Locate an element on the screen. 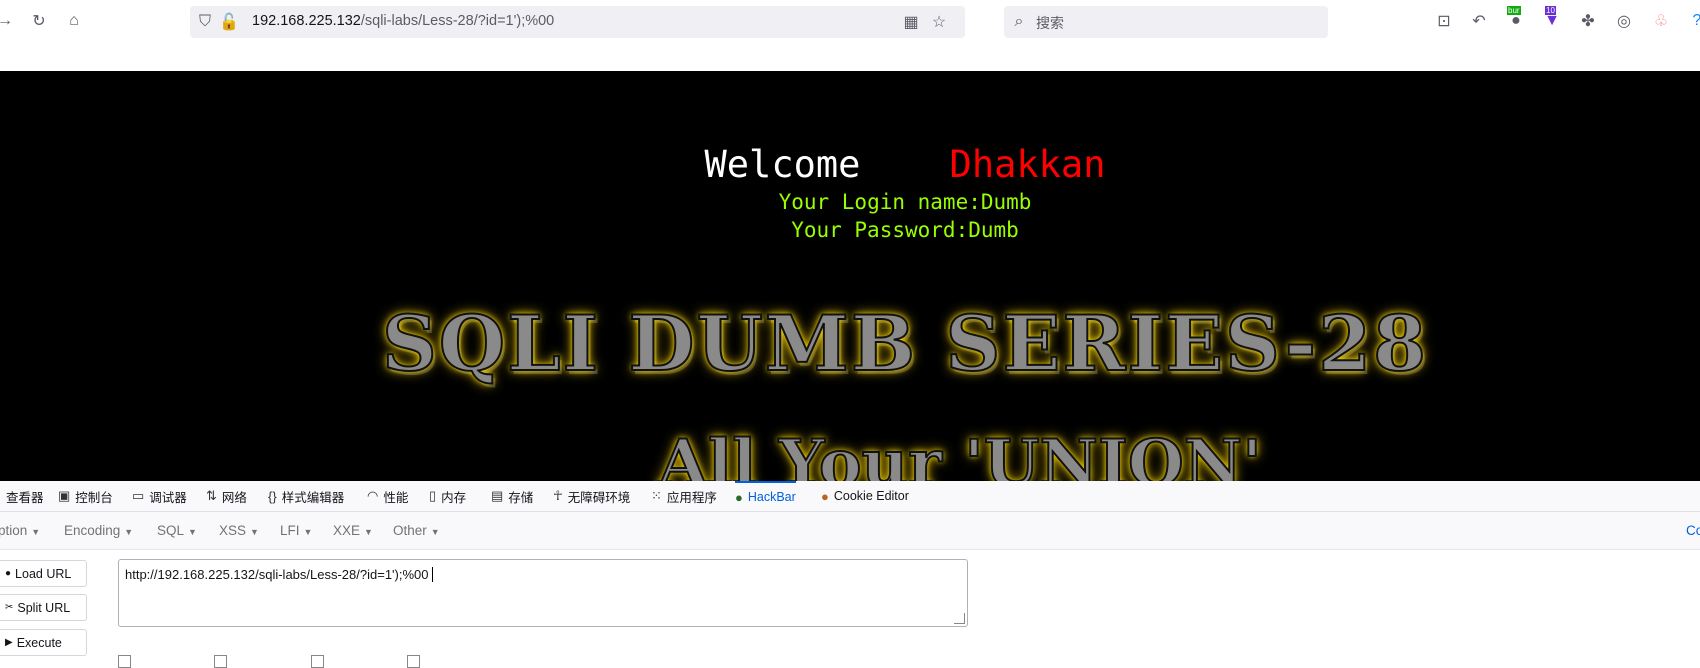  braces-icon: {} is located at coordinates (272, 496).